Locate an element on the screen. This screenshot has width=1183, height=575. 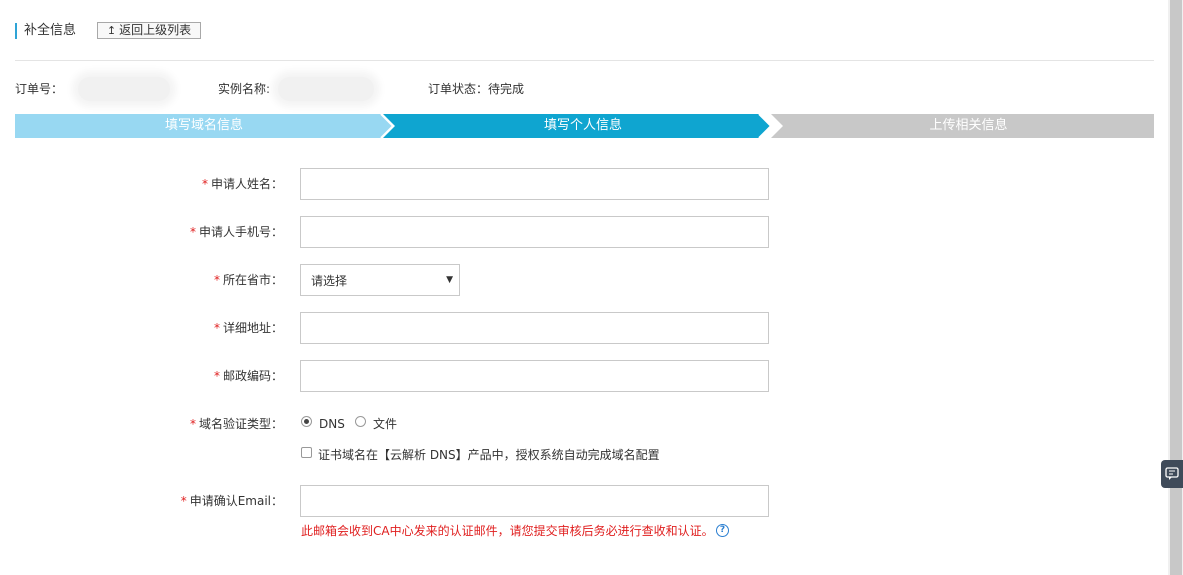
zip-code-label-text: 邮政编码： is located at coordinates (252, 376).